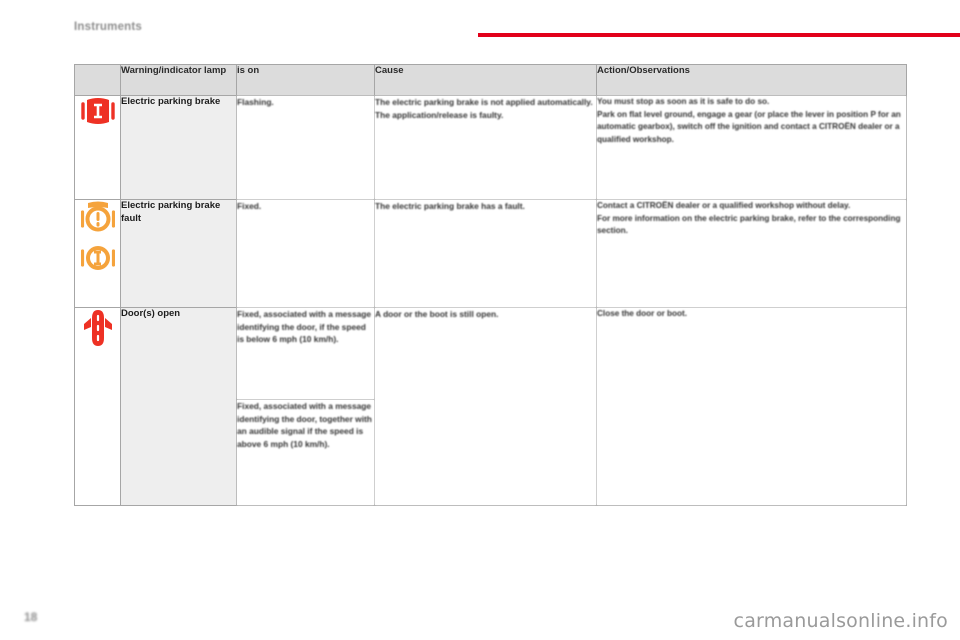  What do you see at coordinates (751, 80) in the screenshot?
I see `column-header-action: Action/Observations` at bounding box center [751, 80].